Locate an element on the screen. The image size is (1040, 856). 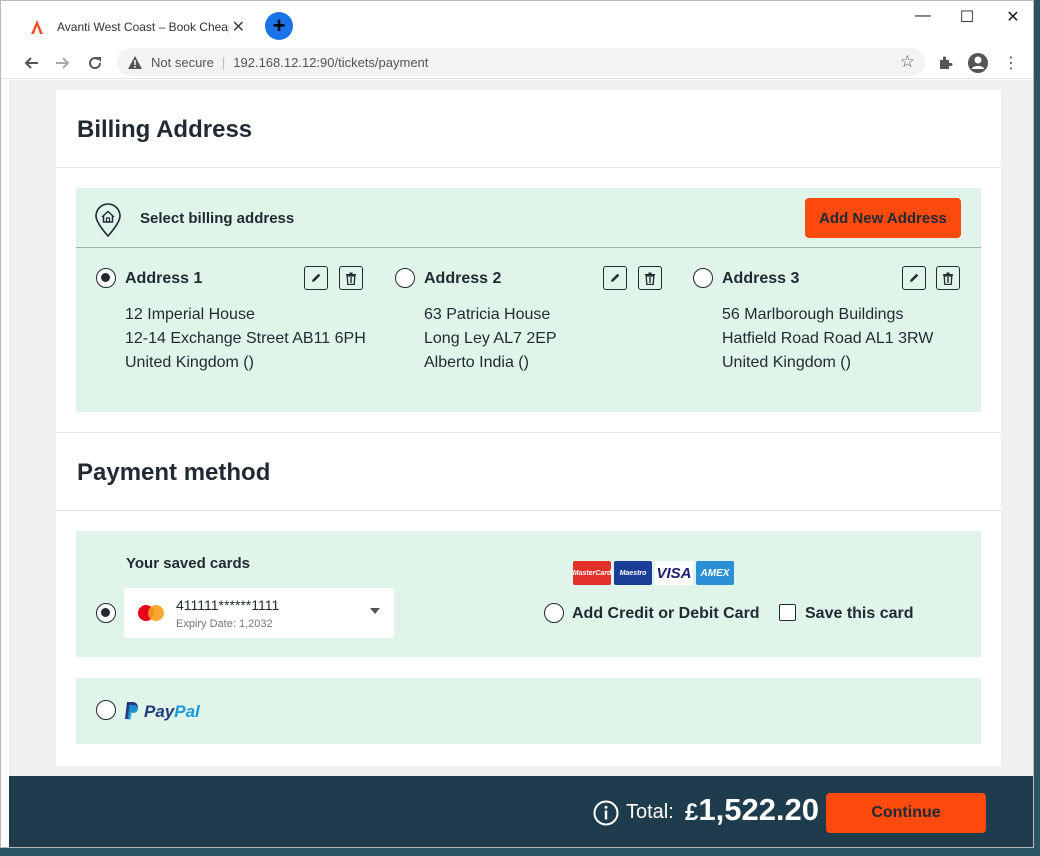
saved-card-dropdown: 411111******1111 Expiry Date: 1,2032 is located at coordinates (259, 613).